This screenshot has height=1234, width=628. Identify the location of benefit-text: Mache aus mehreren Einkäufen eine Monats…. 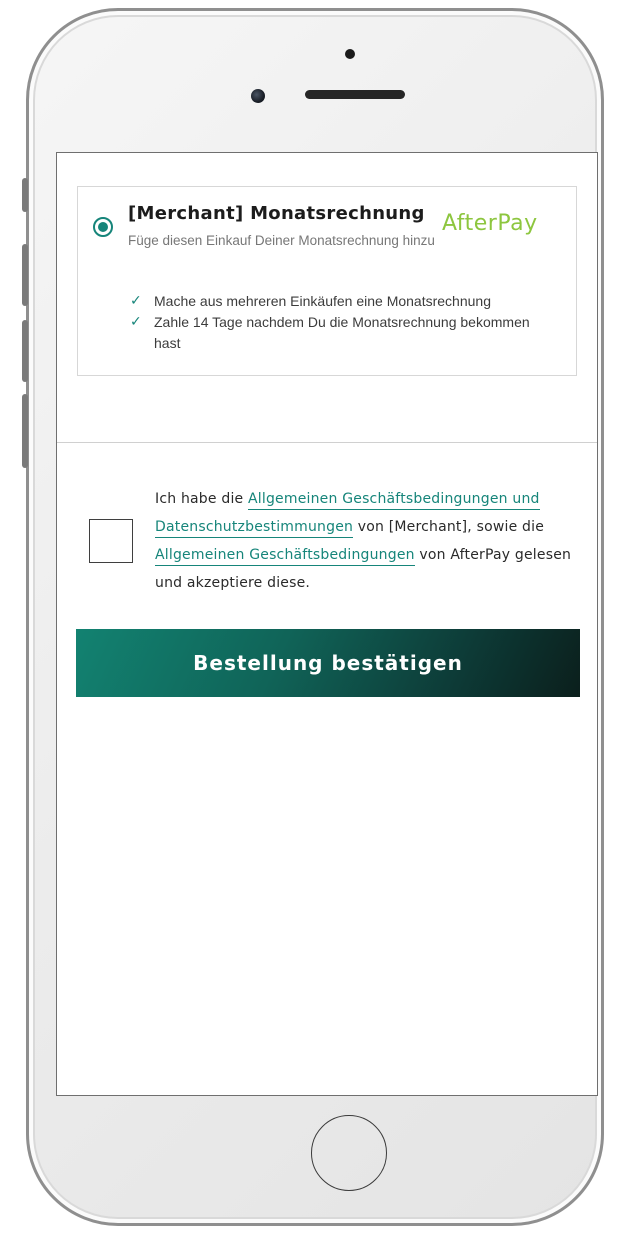
(322, 301).